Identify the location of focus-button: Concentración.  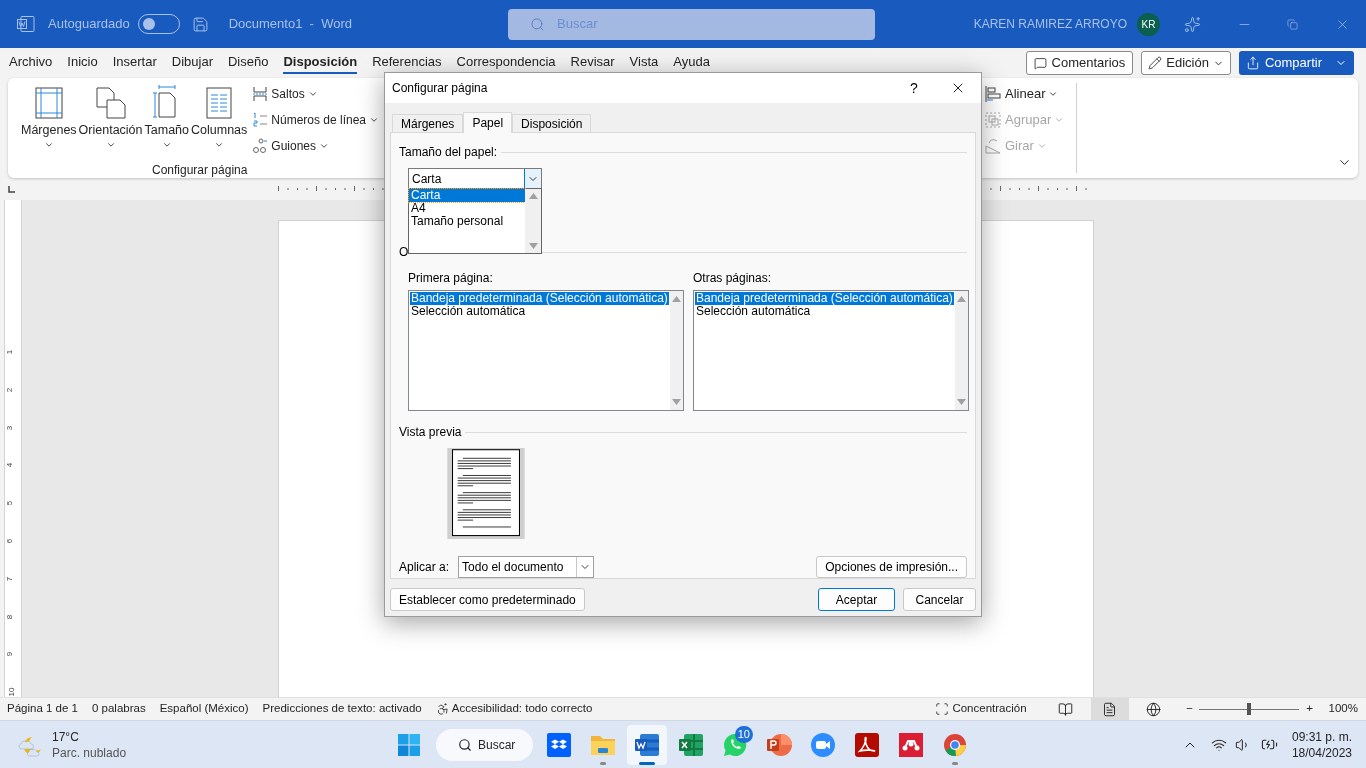
(981, 709).